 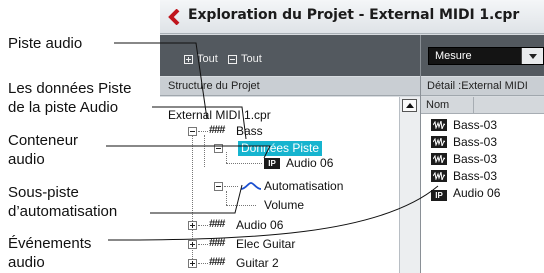 What do you see at coordinates (62, 202) in the screenshot?
I see `callout-automation-subtrack: Sous-piste d’automatisation` at bounding box center [62, 202].